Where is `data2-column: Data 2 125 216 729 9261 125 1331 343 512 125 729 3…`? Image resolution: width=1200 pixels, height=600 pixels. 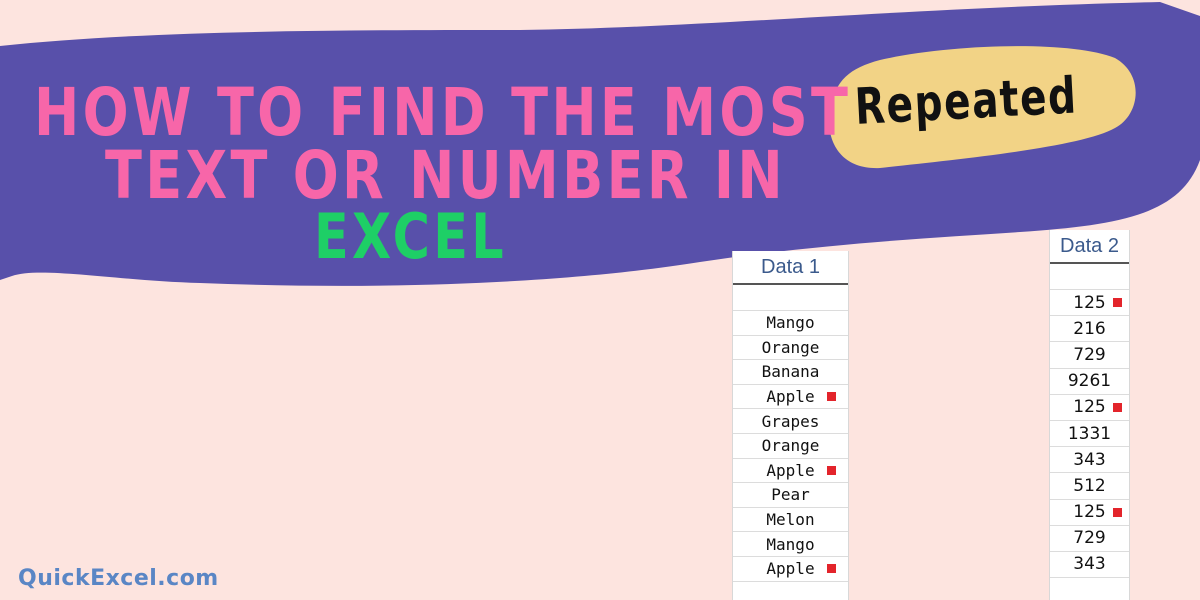
data2-column: Data 2 125 216 729 9261 125 1331 343 512 125 729 3… is located at coordinates (1089, 415).